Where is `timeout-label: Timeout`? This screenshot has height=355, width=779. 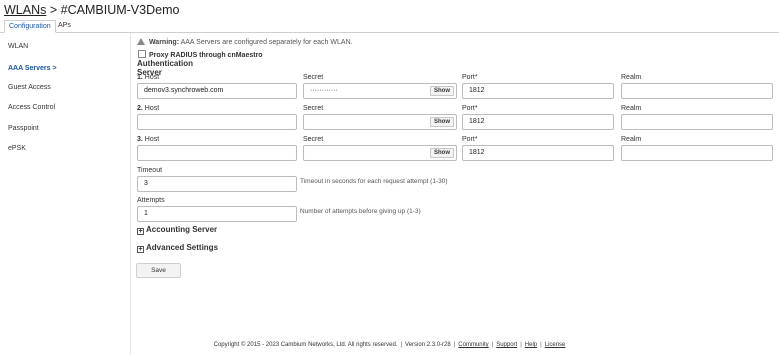 timeout-label: Timeout is located at coordinates (150, 170).